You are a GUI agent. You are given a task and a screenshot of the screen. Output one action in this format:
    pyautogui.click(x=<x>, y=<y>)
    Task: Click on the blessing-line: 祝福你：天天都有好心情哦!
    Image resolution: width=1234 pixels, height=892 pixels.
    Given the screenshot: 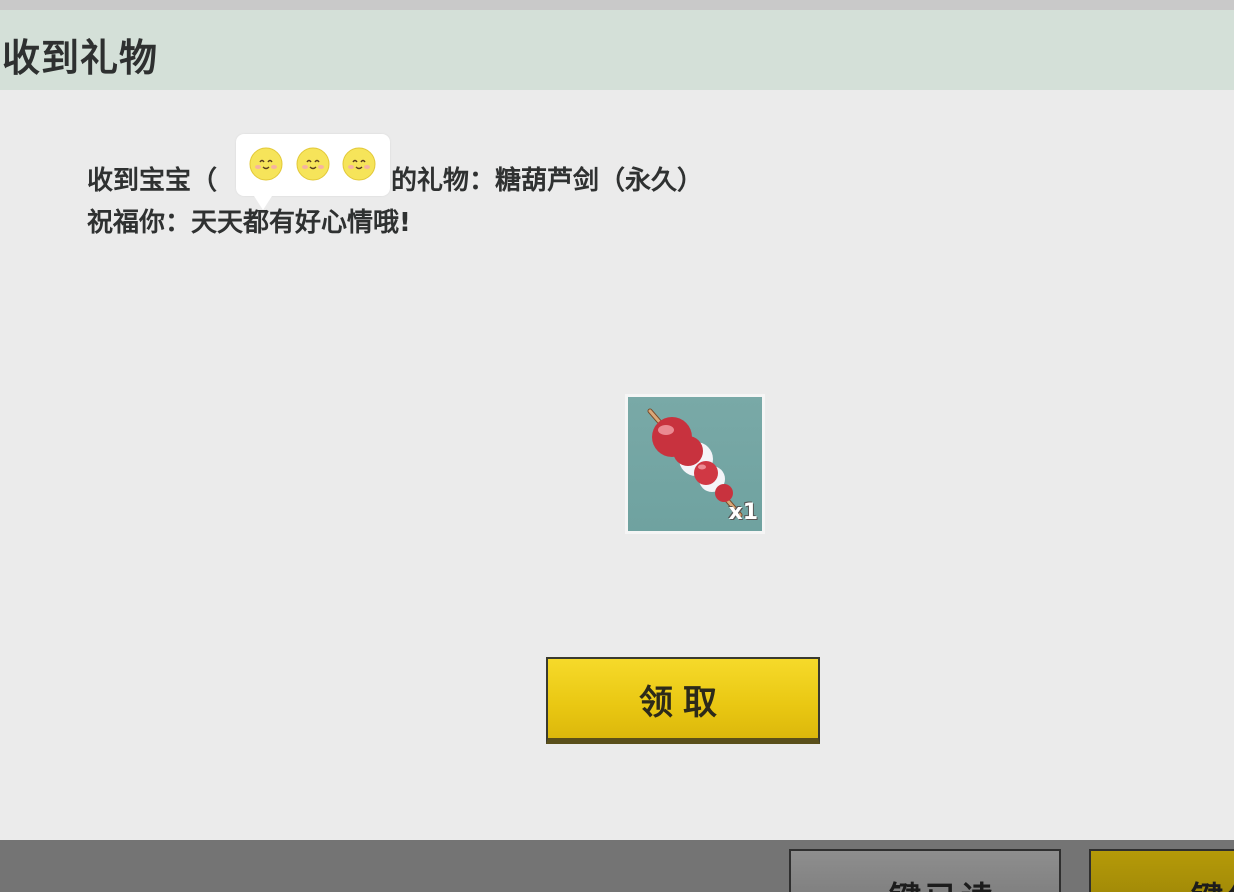 What is the action you would take?
    pyautogui.click(x=249, y=223)
    